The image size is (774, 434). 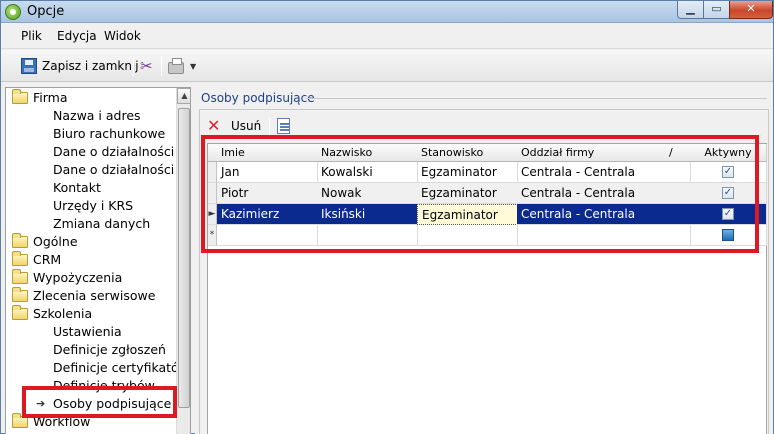 What do you see at coordinates (77, 187) in the screenshot?
I see `tree-item-label: Kontakt` at bounding box center [77, 187].